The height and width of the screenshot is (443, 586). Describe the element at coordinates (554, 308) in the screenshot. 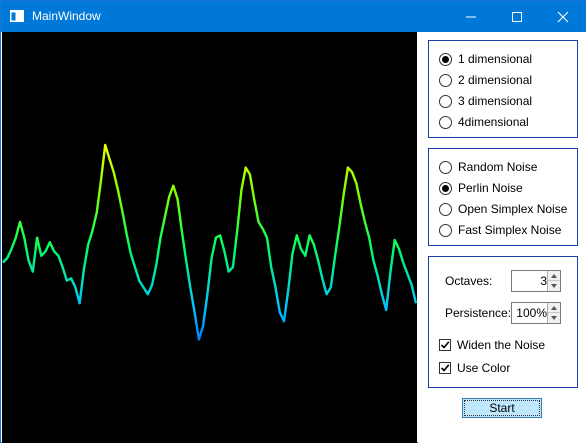

I see `persistence-increment-button` at that location.